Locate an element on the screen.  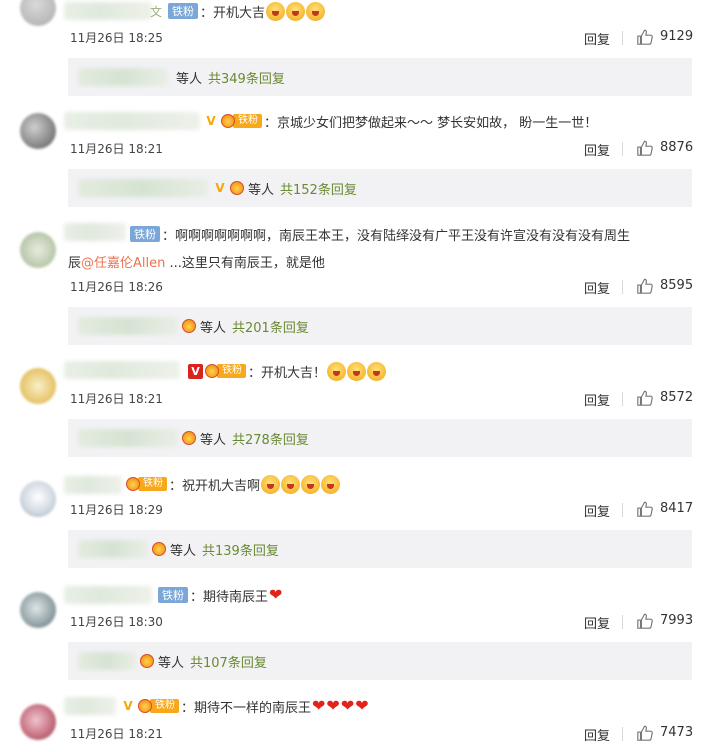
like-count: 8572 is located at coordinates (677, 397).